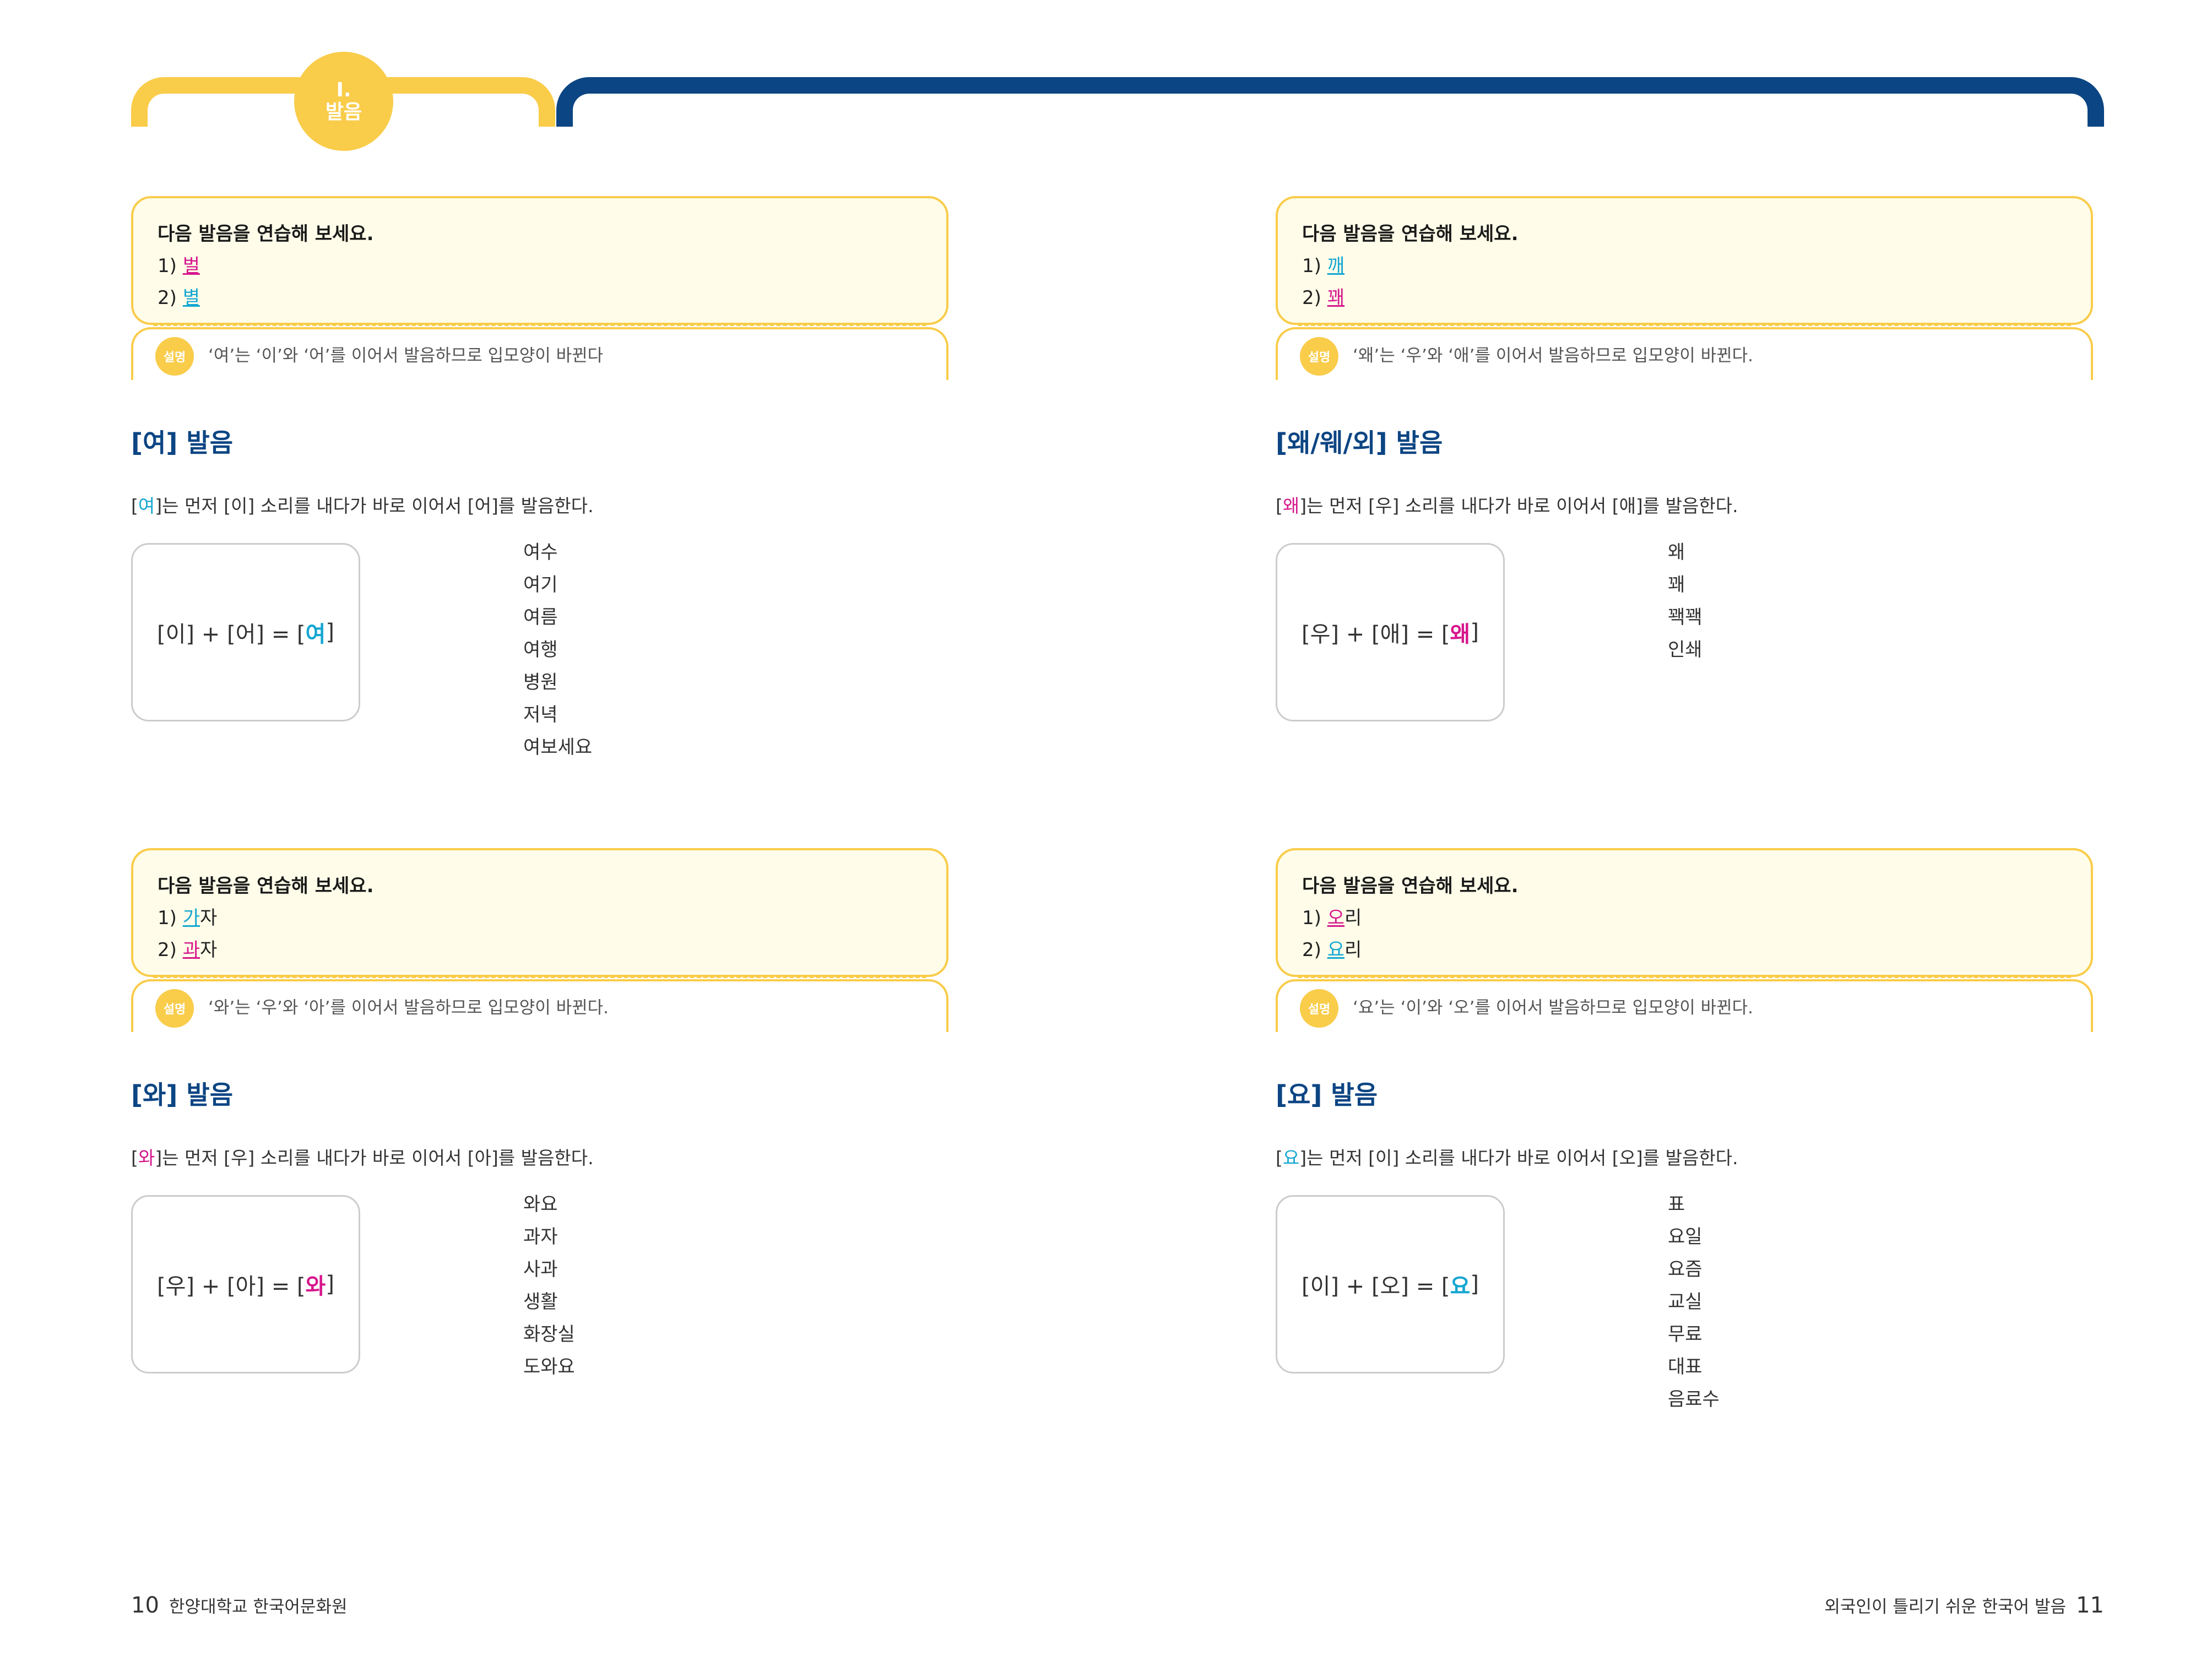 The image size is (2212, 1672). I want to click on practice-item-1: 1) 벌, so click(179, 266).